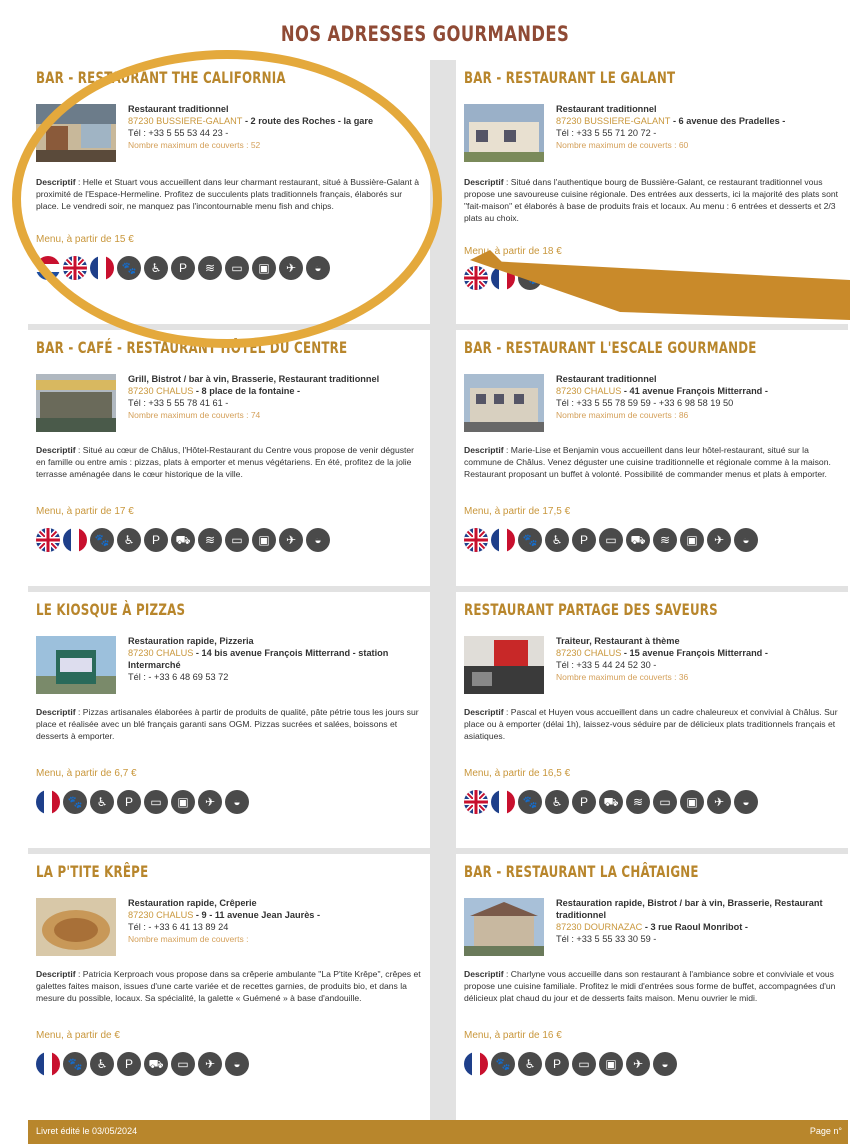 The image size is (850, 1144). What do you see at coordinates (589, 653) in the screenshot?
I see `restaurant-city: 87230 CHALUS` at bounding box center [589, 653].